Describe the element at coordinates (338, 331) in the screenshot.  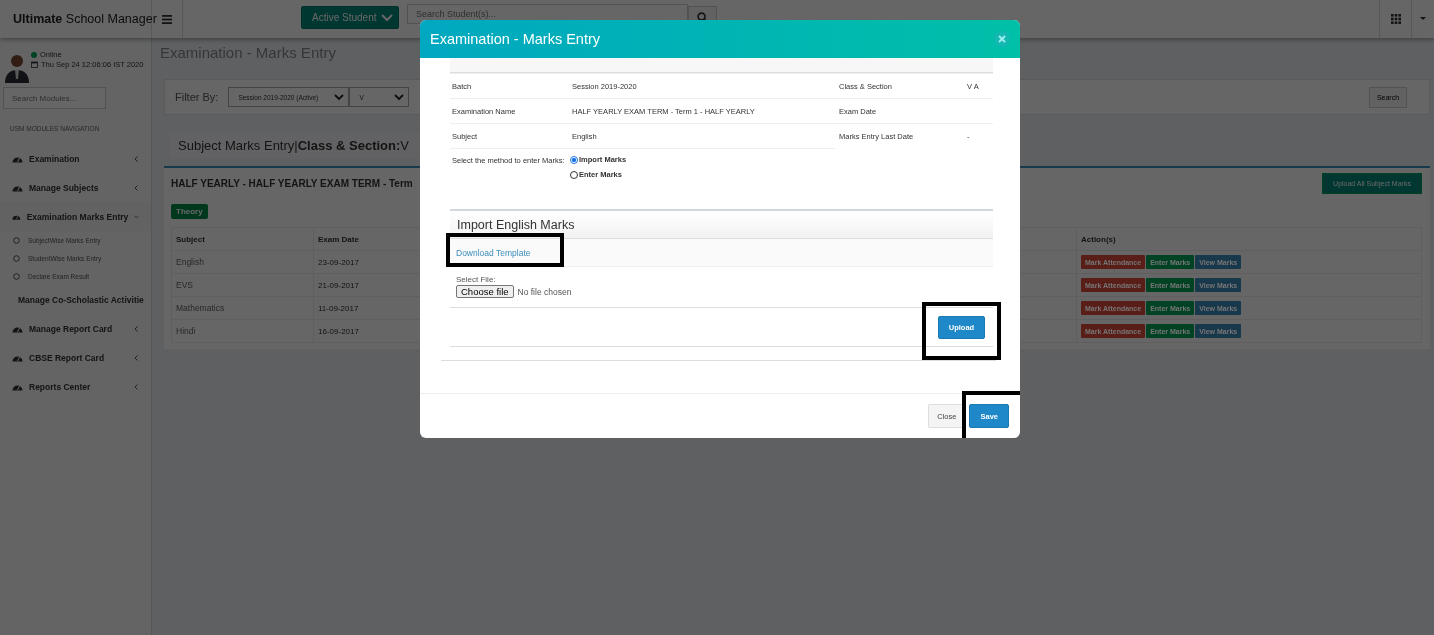
I see `table-cell-text: 16-09-2017` at that location.